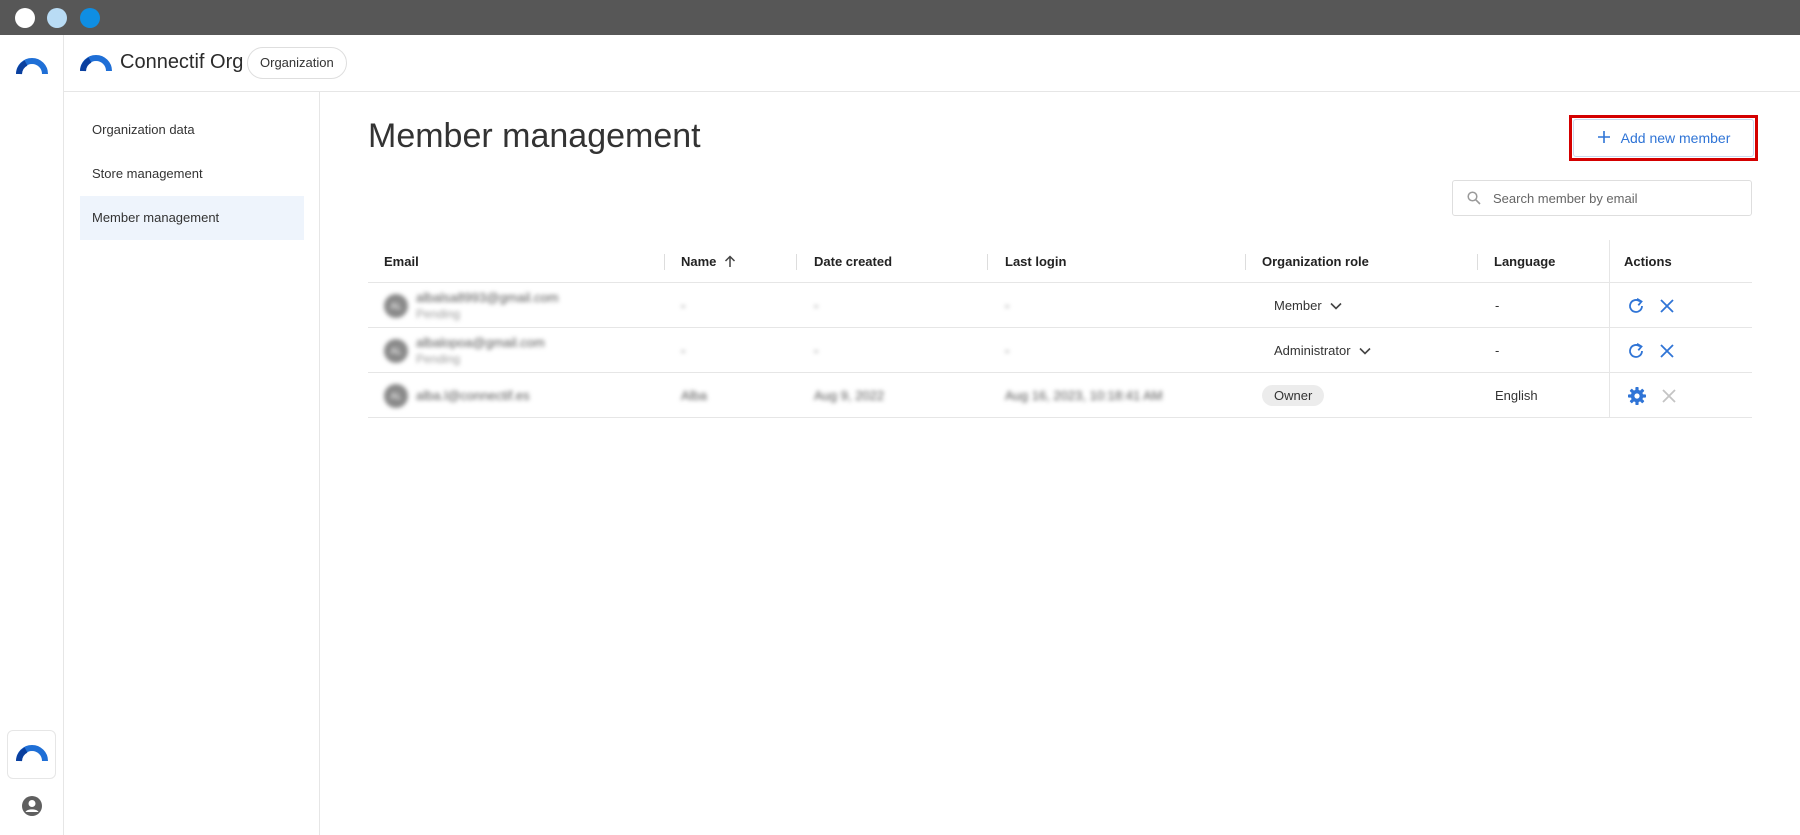 The height and width of the screenshot is (835, 1800). I want to click on add-new-member-button: Add new member, so click(1663, 138).